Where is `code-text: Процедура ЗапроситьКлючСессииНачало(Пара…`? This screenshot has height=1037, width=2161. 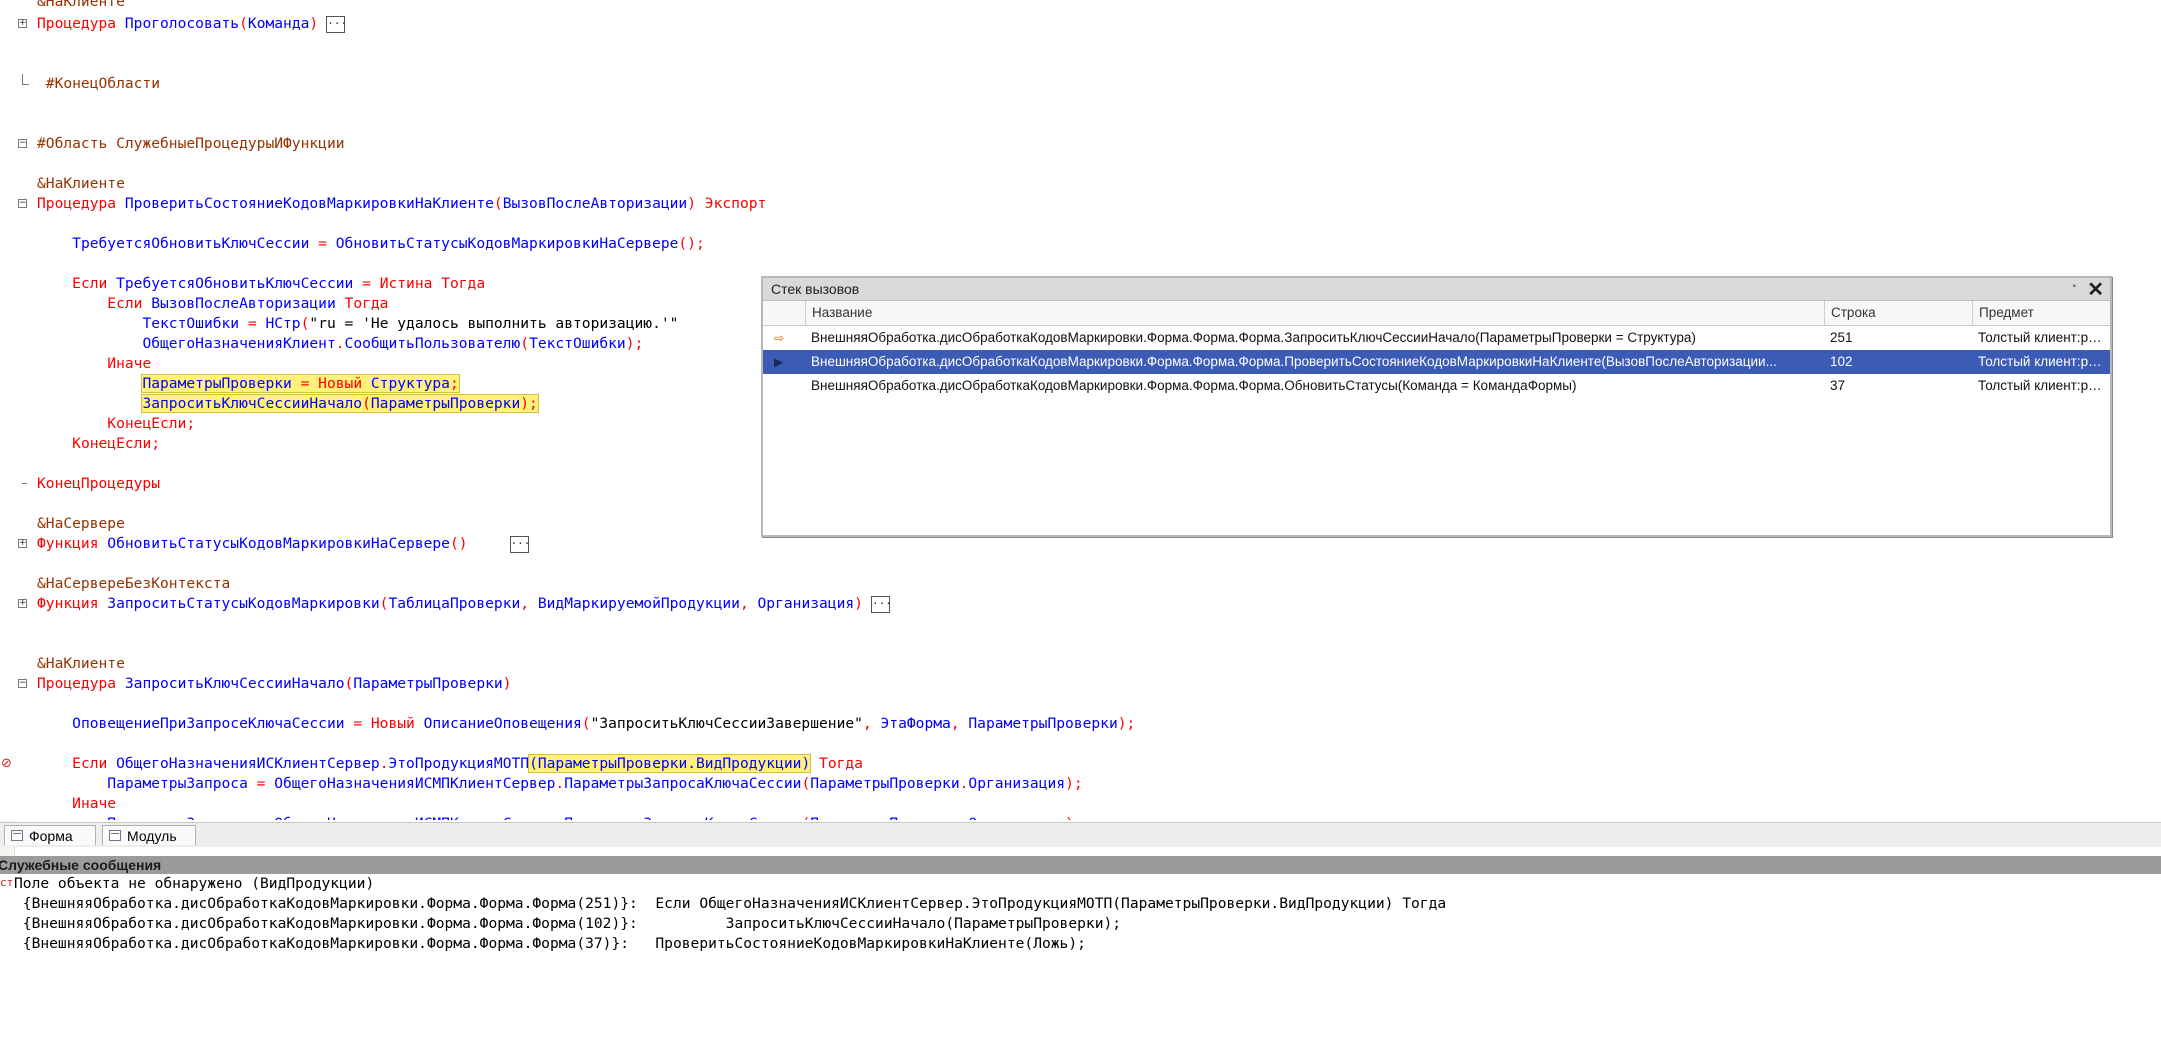 code-text: Процедура ЗапроситьКлючСессииНачало(Пара… is located at coordinates (274, 684).